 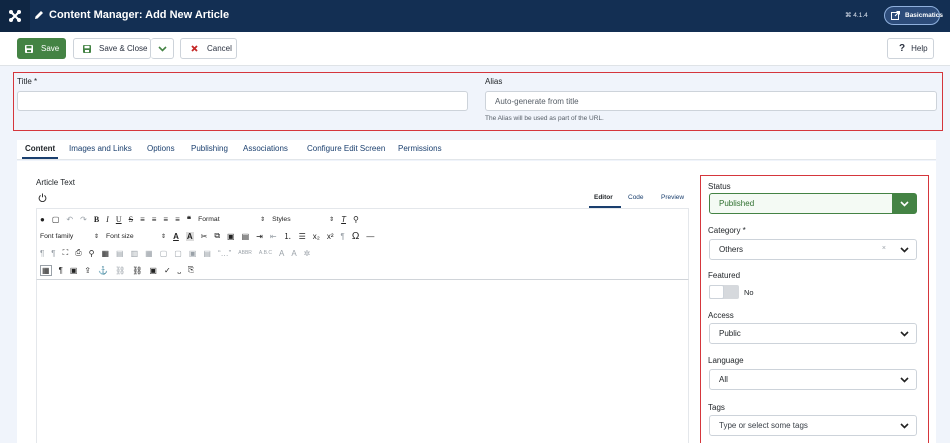 I want to click on align-center-icon: ≡, so click(x=154, y=219).